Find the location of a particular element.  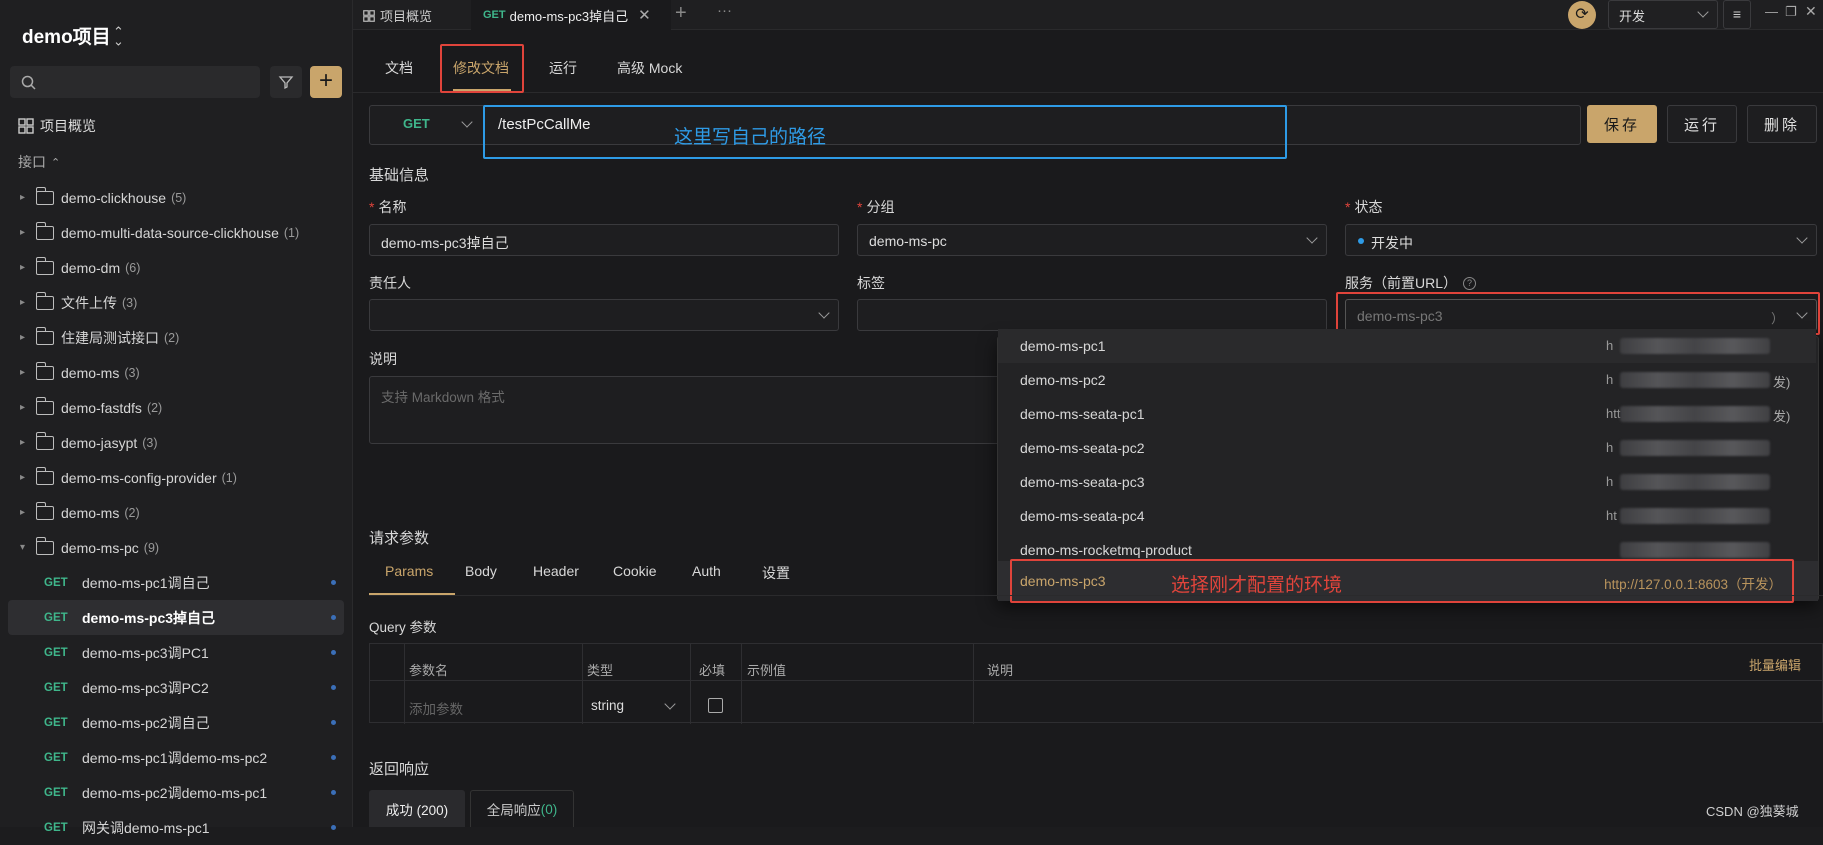

folder-count: (1) is located at coordinates (229, 477).